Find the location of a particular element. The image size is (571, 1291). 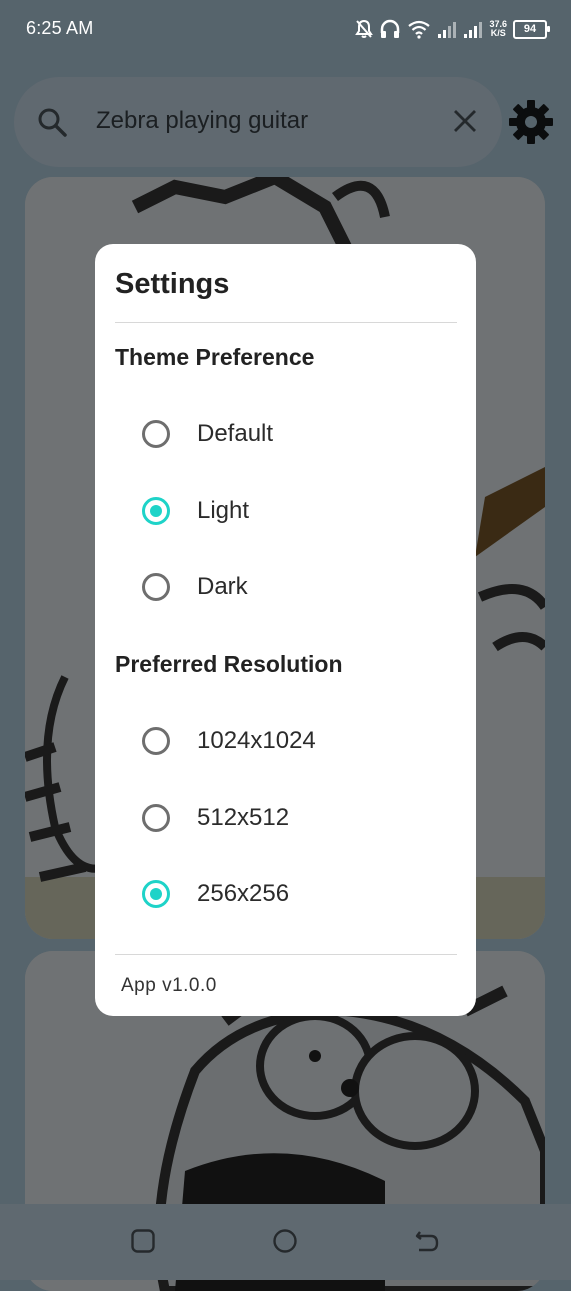

search-input: Zebra playing guitar is located at coordinates (202, 121).